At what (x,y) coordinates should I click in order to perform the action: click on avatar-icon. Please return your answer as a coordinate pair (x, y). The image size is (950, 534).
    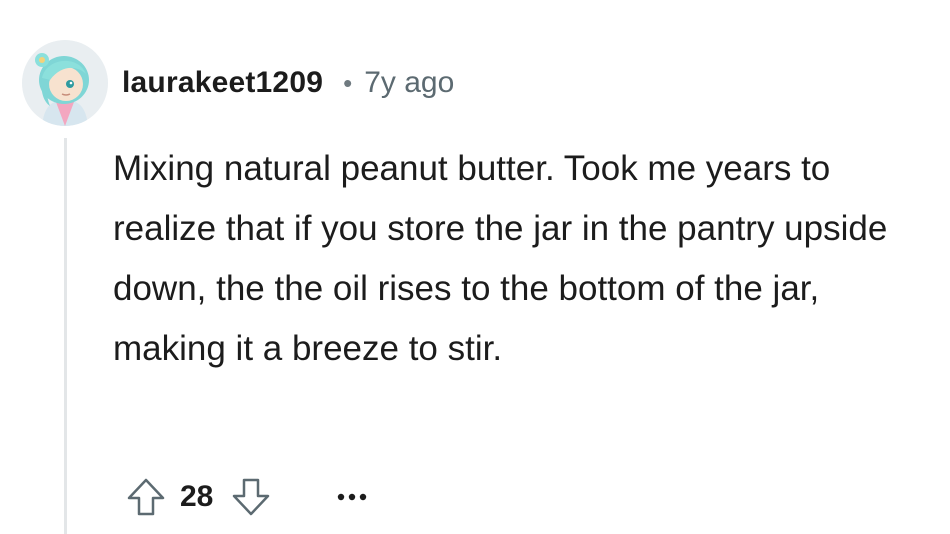
    Looking at the image, I should click on (65, 83).